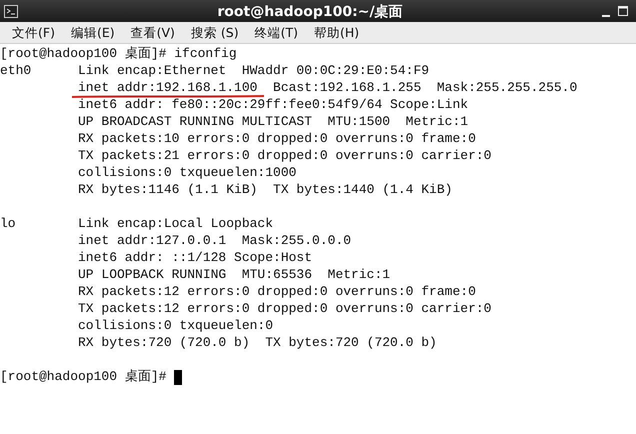 Image resolution: width=636 pixels, height=434 pixels. What do you see at coordinates (606, 16) in the screenshot?
I see `minimize-icon` at bounding box center [606, 16].